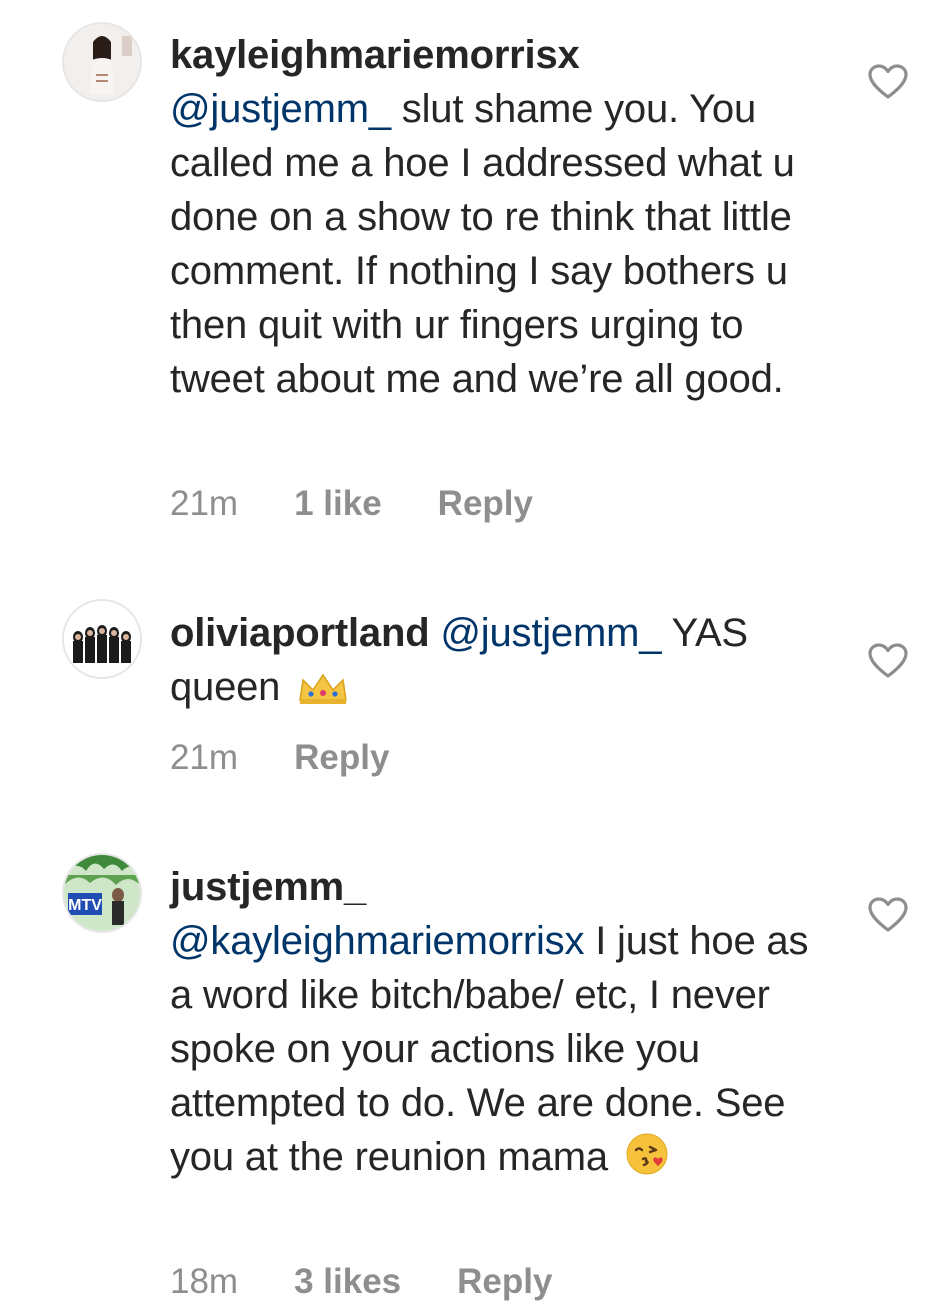 The width and height of the screenshot is (925, 1312). Describe the element at coordinates (502, 663) in the screenshot. I see `comment-text: oliviaportland @justjemm_ YAS queen` at that location.